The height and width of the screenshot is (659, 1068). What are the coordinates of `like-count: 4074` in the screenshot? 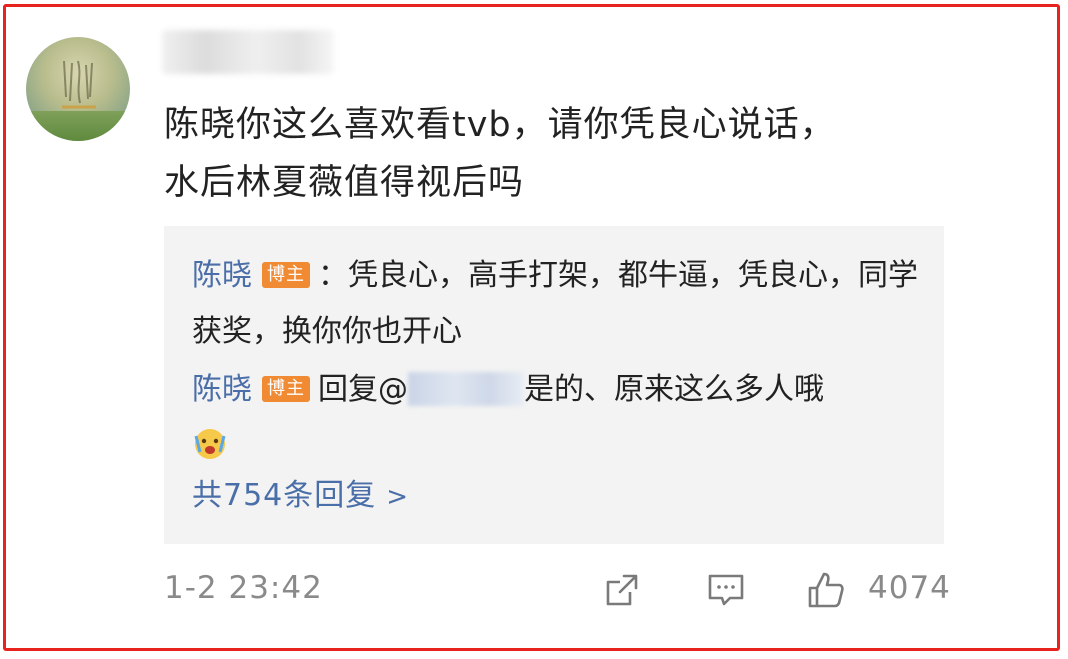 It's located at (909, 588).